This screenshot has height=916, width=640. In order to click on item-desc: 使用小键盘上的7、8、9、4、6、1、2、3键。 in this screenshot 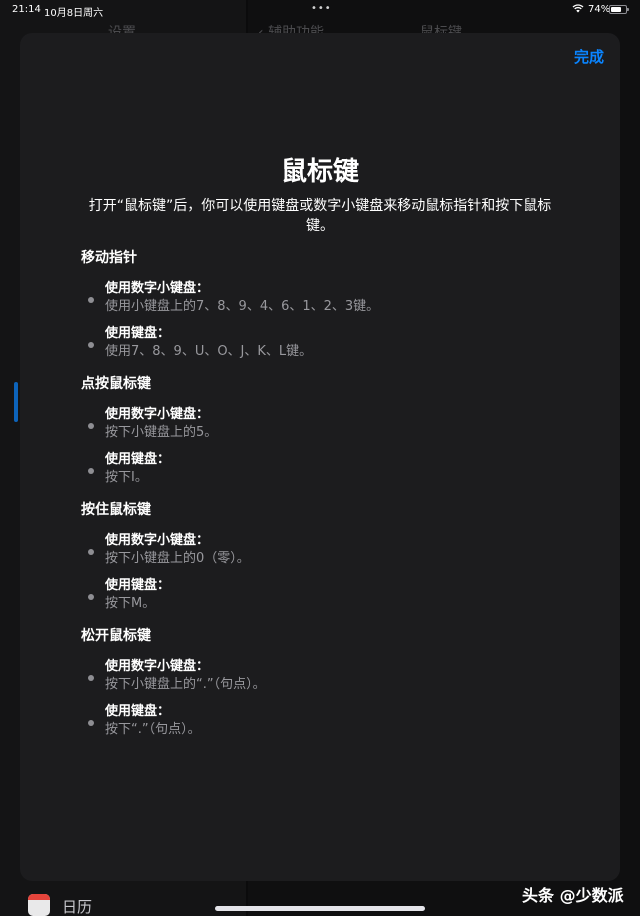, I will do `click(242, 306)`.